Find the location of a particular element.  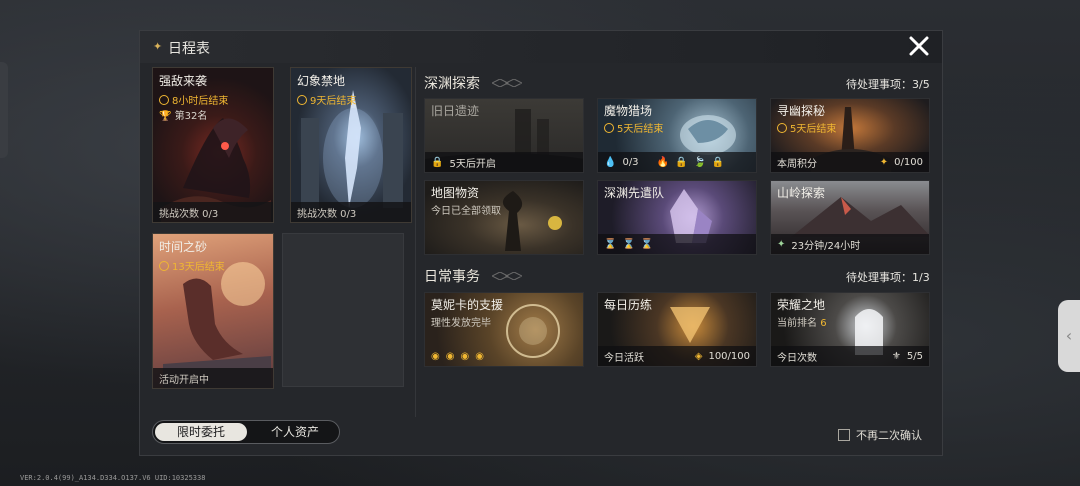

drop-icon: 💧 is located at coordinates (610, 162).